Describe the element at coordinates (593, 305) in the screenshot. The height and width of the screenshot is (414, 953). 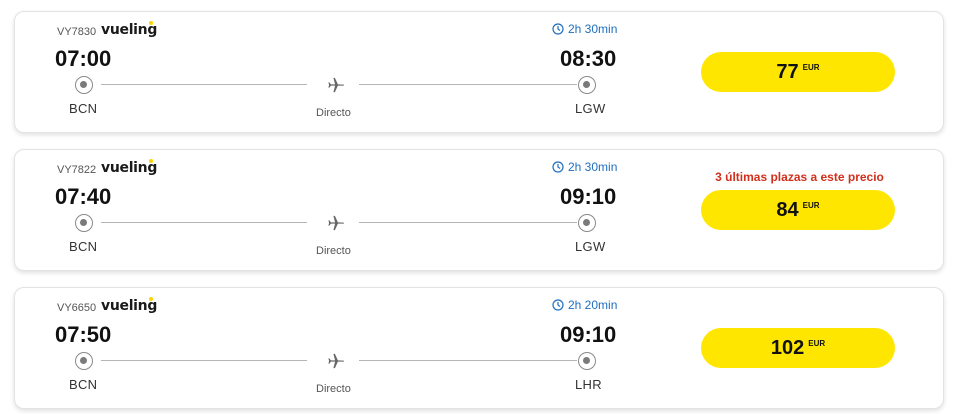
I see `duration-text: 2h 20min` at that location.